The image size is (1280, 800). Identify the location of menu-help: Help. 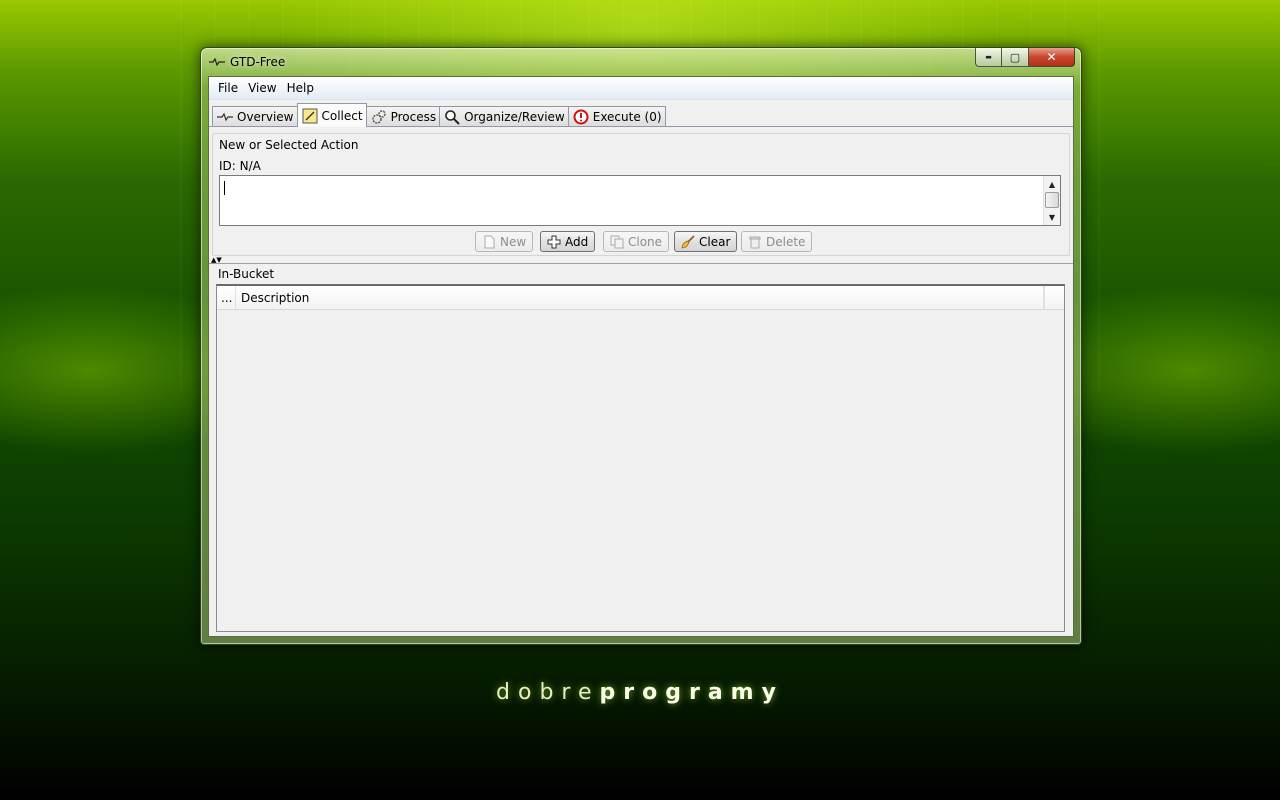
(300, 88).